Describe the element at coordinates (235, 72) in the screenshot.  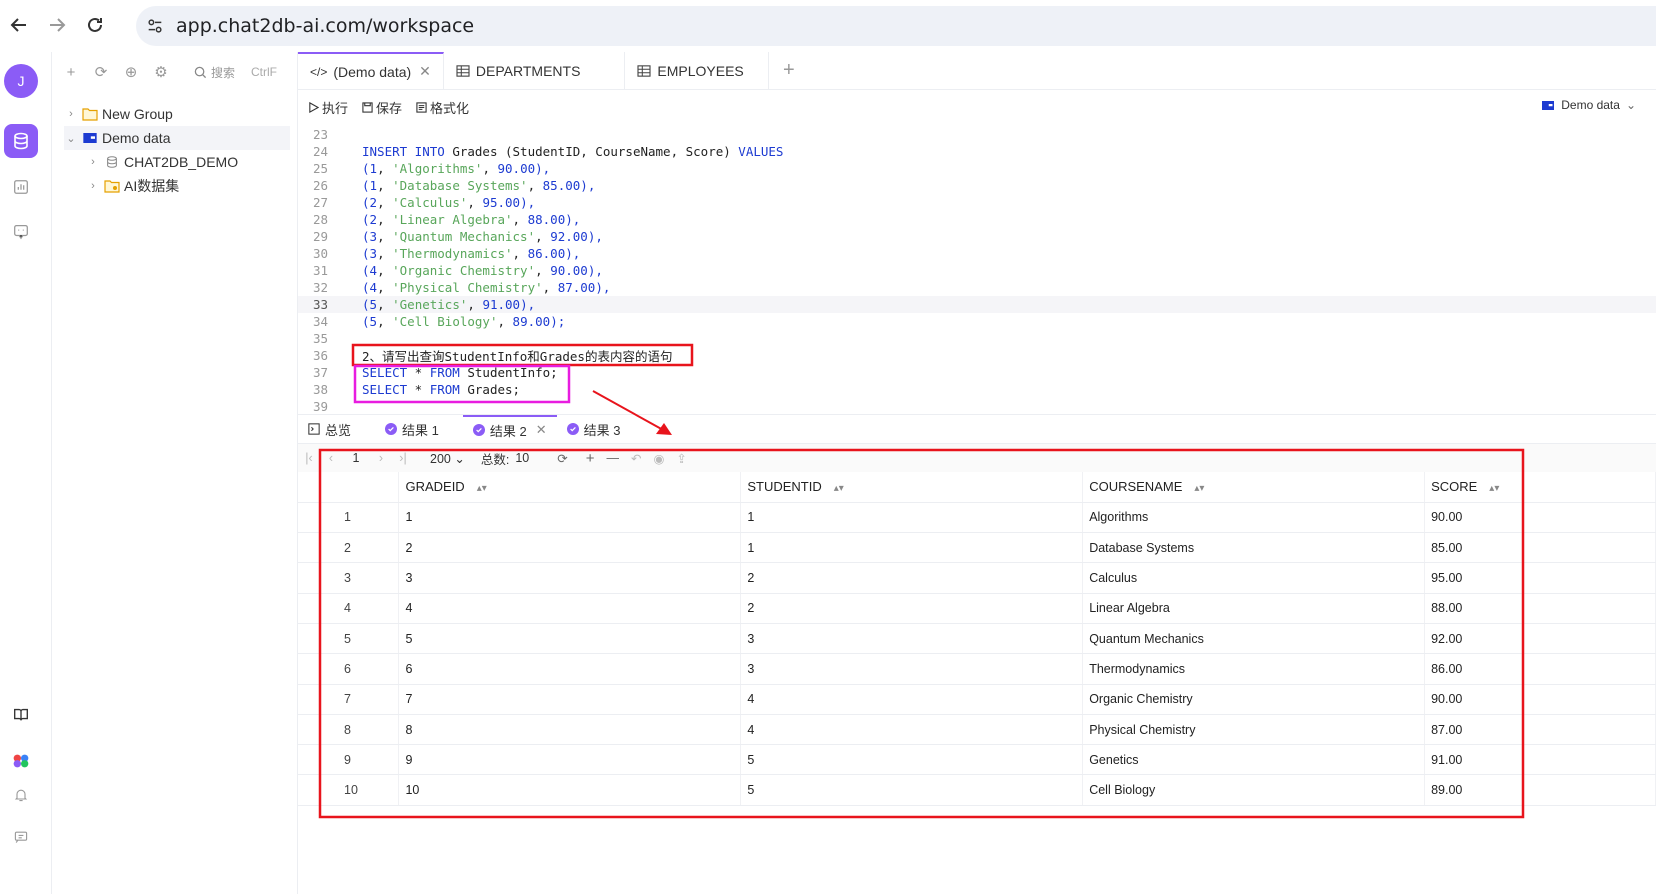
I see `tree-search: 搜索 CtrlF` at that location.